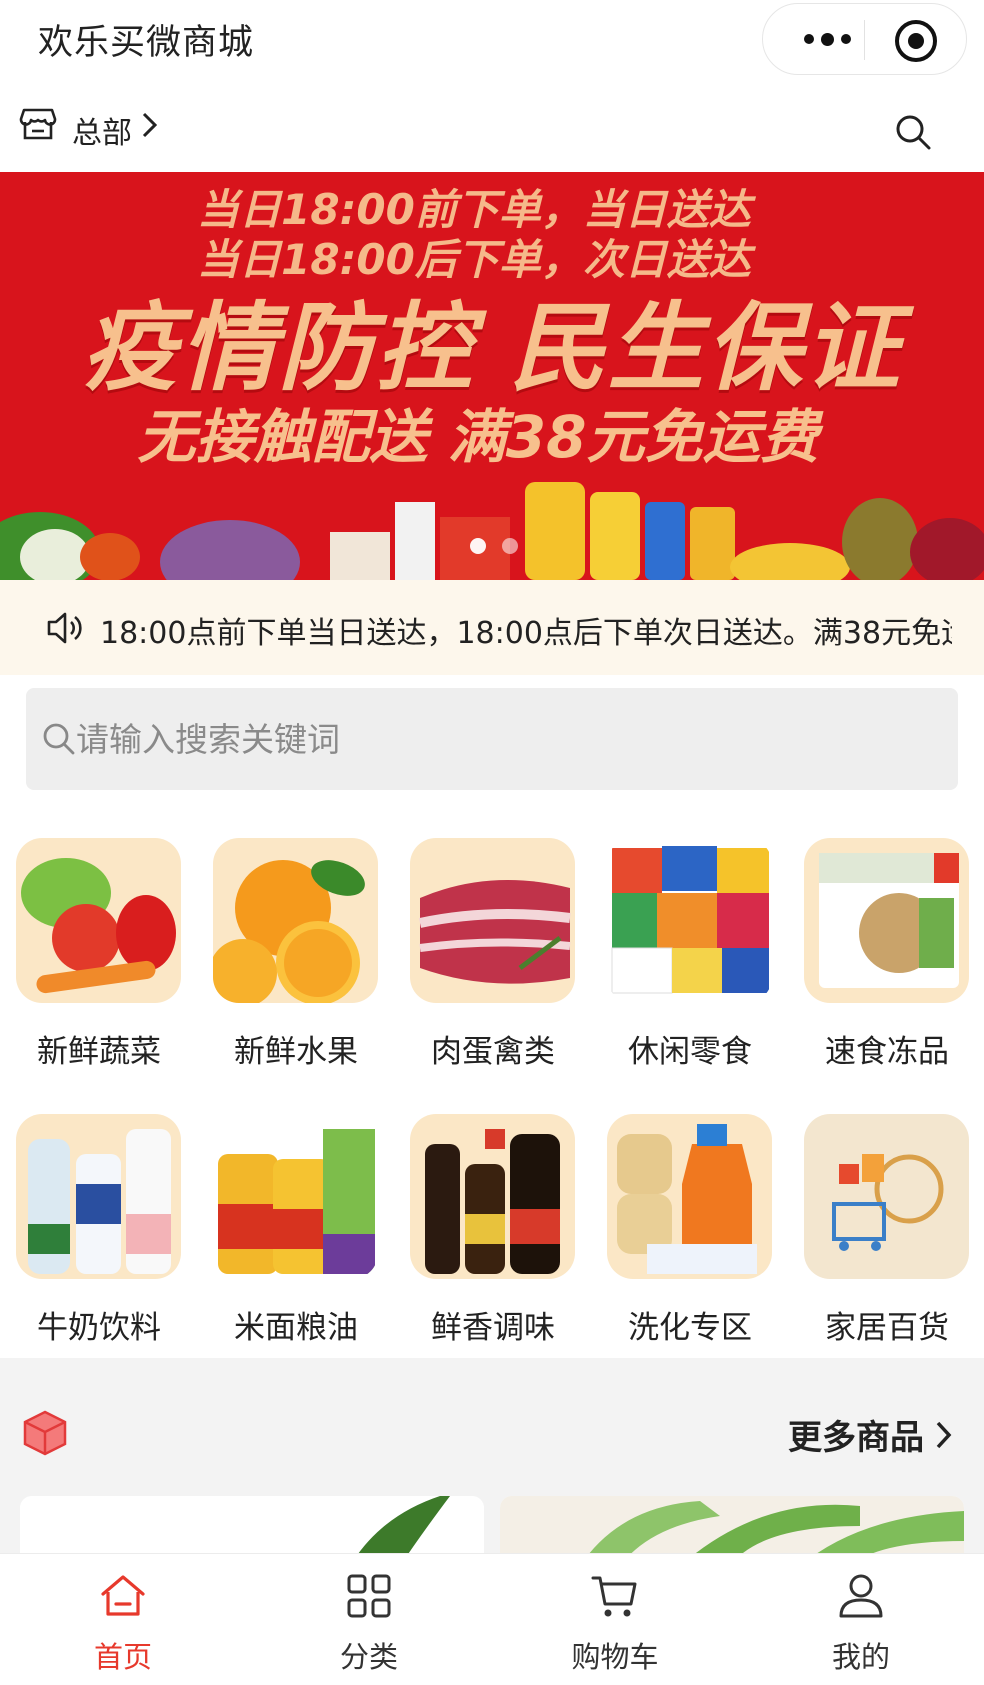 The height and width of the screenshot is (1685, 984). What do you see at coordinates (689, 1196) in the screenshot?
I see `toiletries-thumbnail` at bounding box center [689, 1196].